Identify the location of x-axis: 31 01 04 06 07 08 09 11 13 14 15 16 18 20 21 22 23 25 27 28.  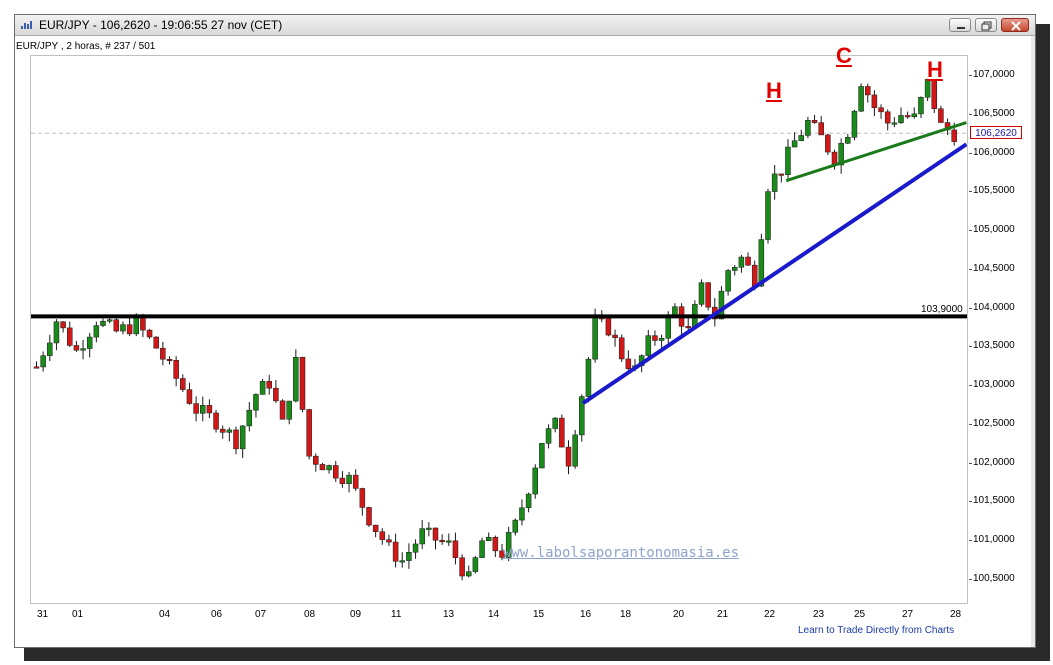
(500, 614).